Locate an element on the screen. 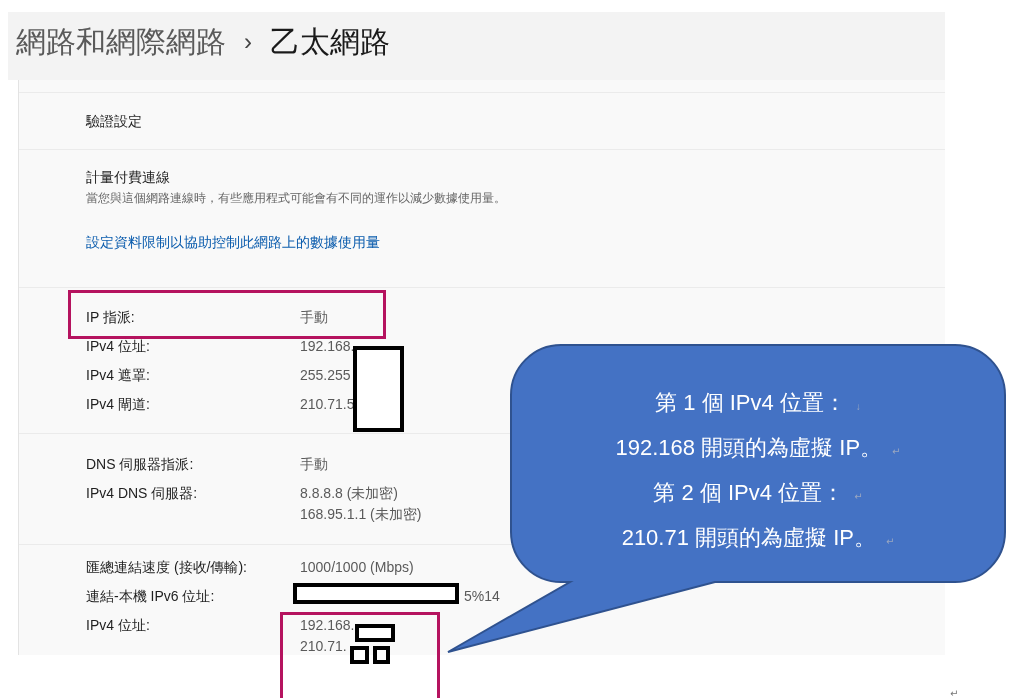 The image size is (1025, 698). page-title: 乙太網路 is located at coordinates (330, 42).